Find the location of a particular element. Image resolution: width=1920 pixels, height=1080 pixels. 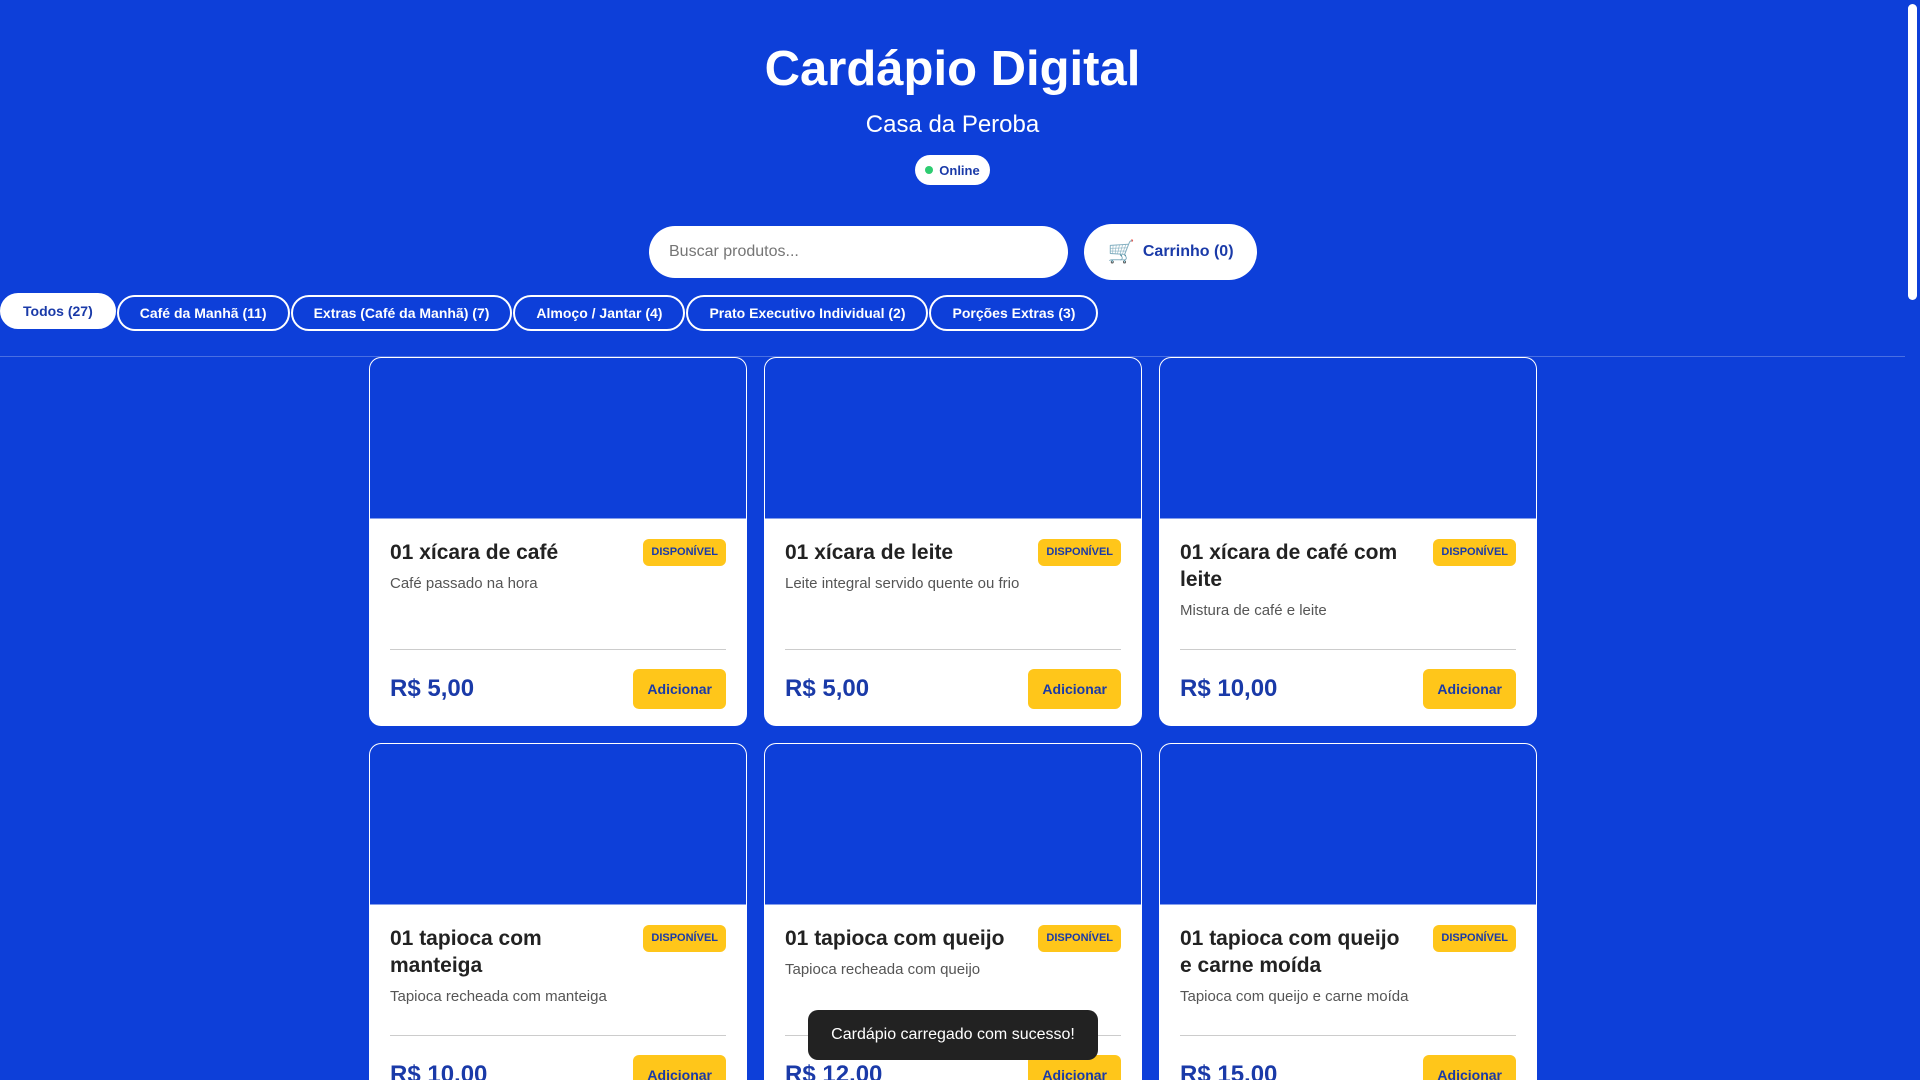

tab-label: Extras (Café da Manhã) (7) is located at coordinates (401, 313).